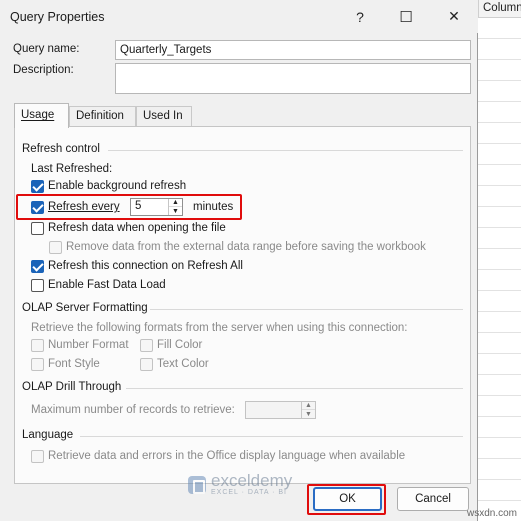 The image size is (521, 521). What do you see at coordinates (252, 480) in the screenshot?
I see `watermark-brand: exceldemy` at bounding box center [252, 480].